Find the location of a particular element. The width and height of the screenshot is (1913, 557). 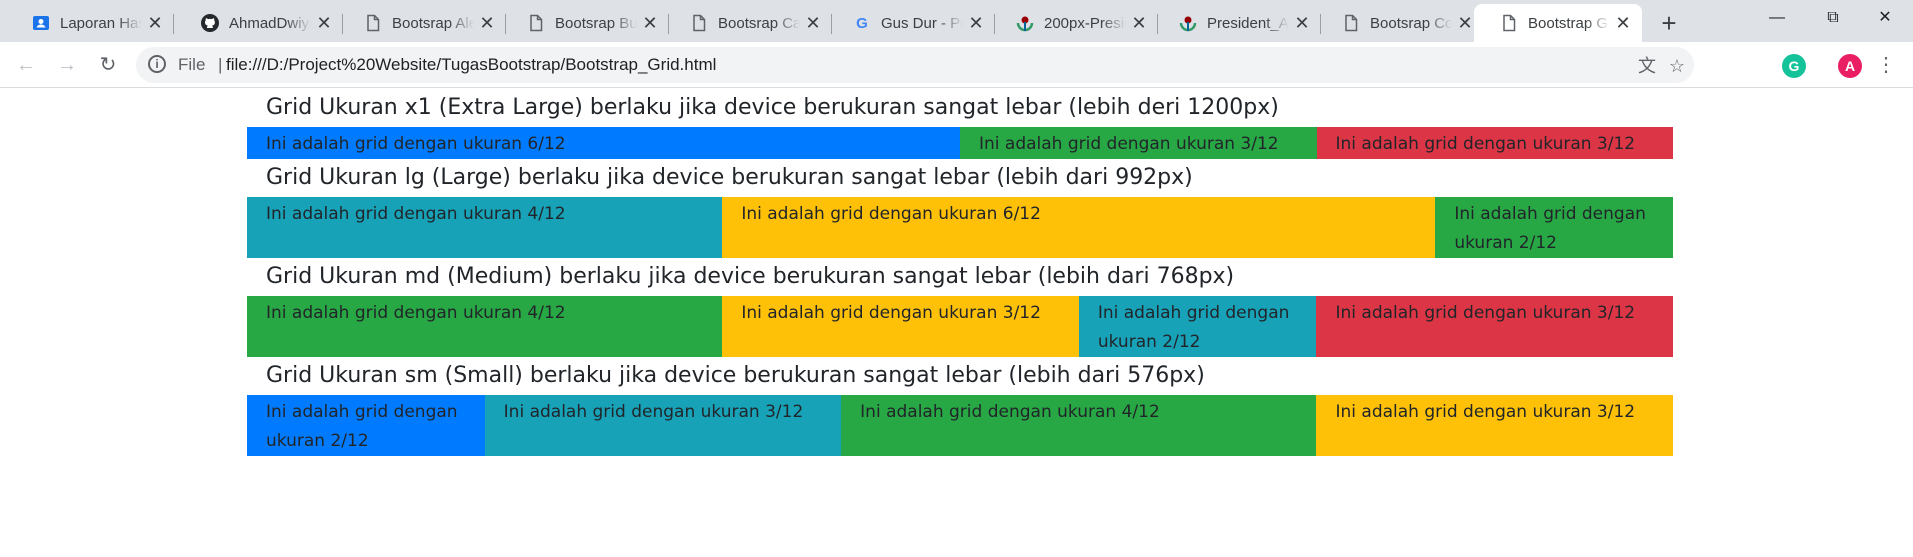

translate-icon: 文 is located at coordinates (1647, 66).